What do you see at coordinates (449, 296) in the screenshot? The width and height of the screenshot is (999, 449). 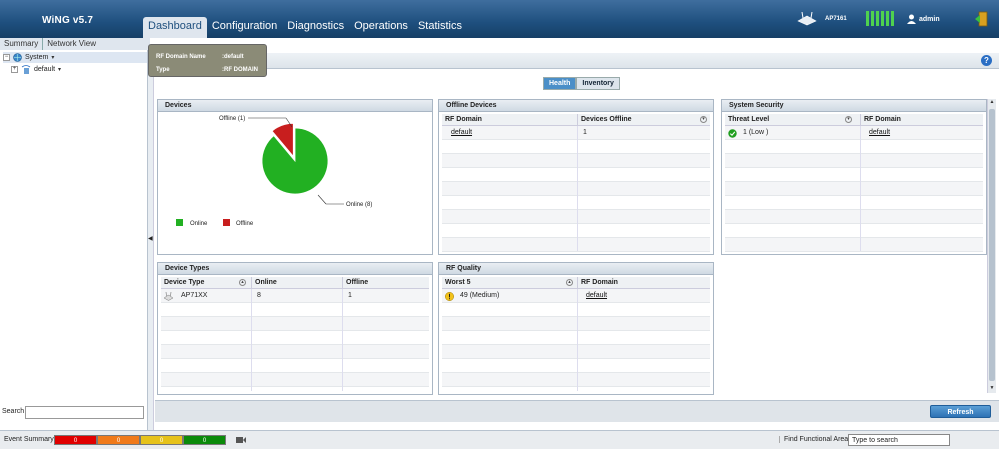 I see `warning-icon` at bounding box center [449, 296].